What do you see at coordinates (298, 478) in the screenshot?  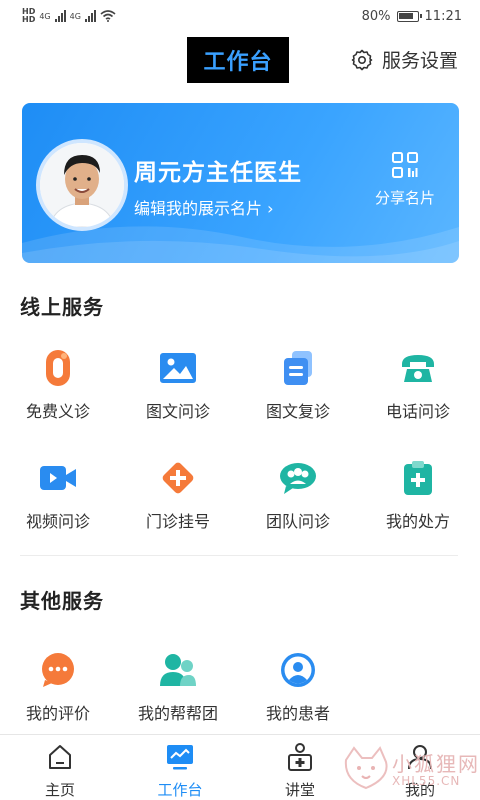 I see `team-consult-icon` at bounding box center [298, 478].